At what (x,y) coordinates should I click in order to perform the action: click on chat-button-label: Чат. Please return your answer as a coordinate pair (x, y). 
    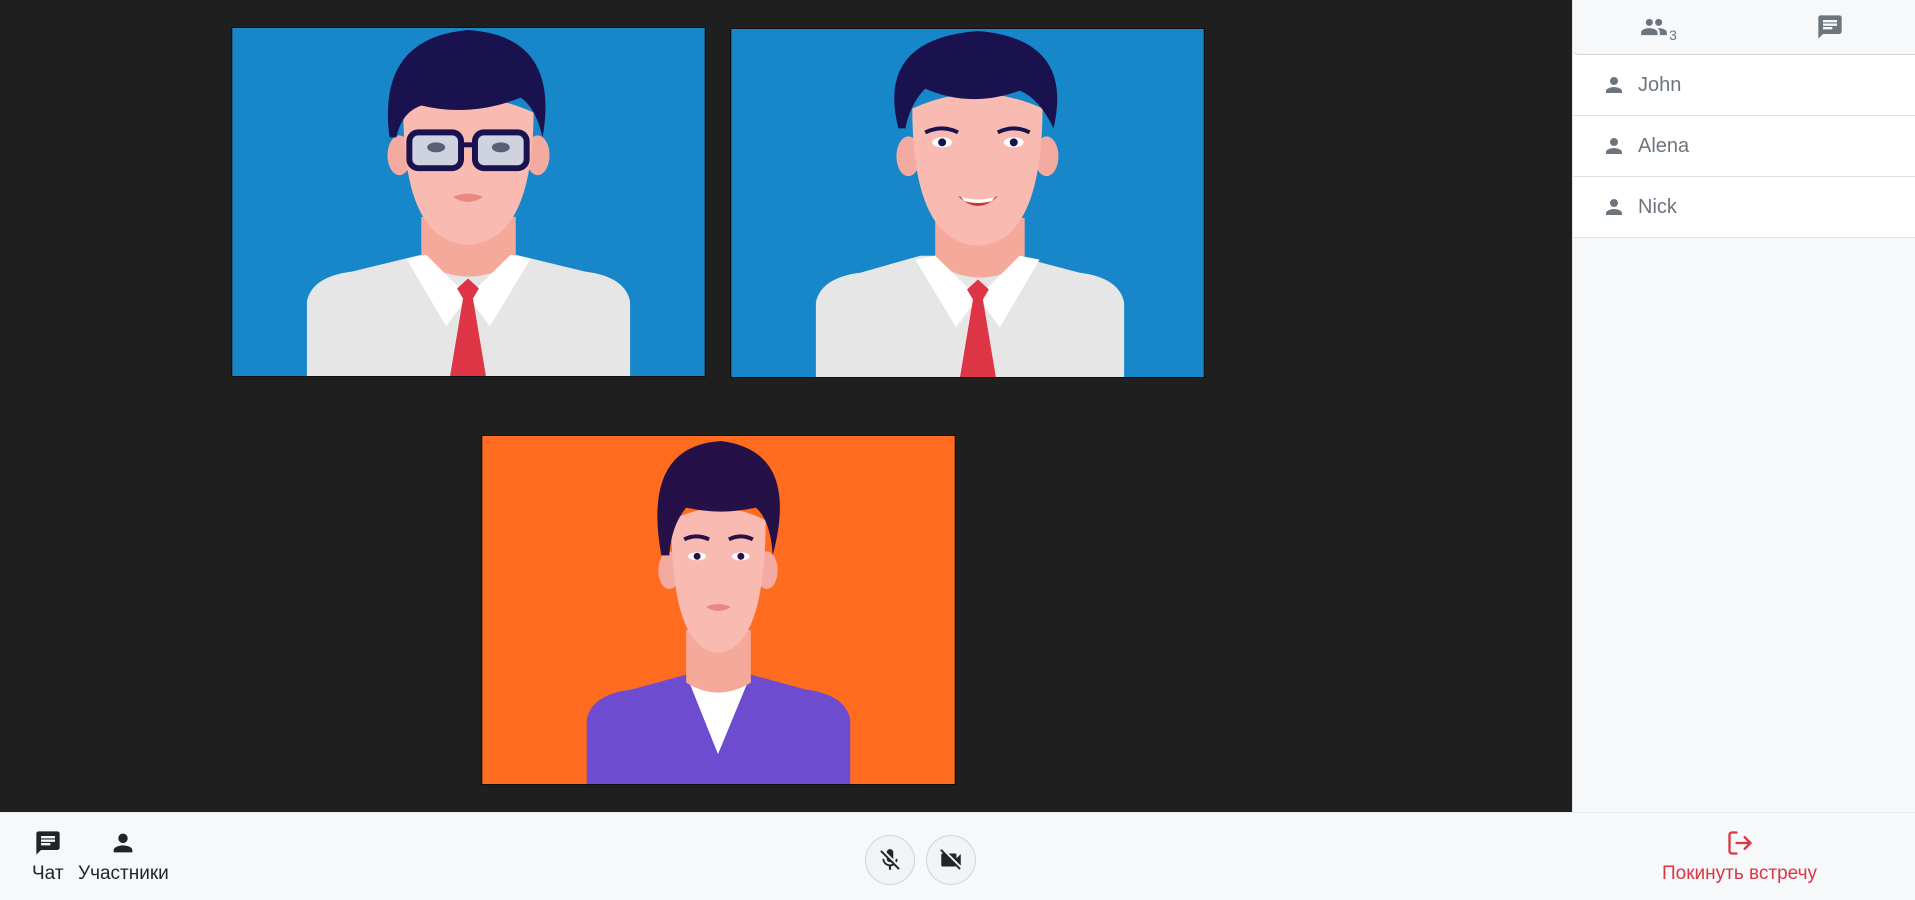
    Looking at the image, I should click on (48, 873).